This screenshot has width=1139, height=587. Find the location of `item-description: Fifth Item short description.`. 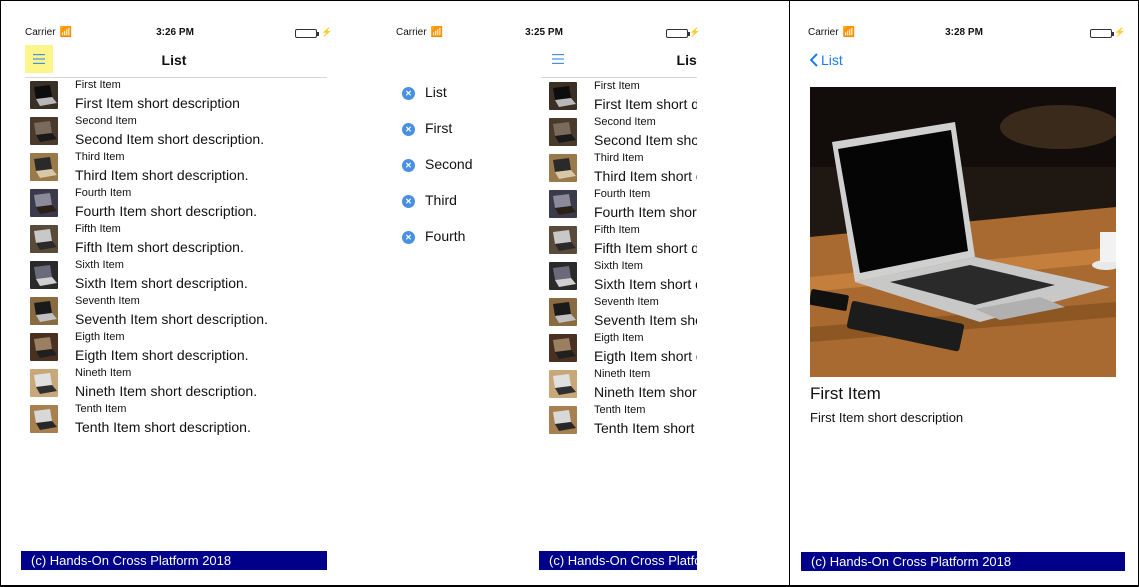

item-description: Fifth Item short description. is located at coordinates (645, 248).